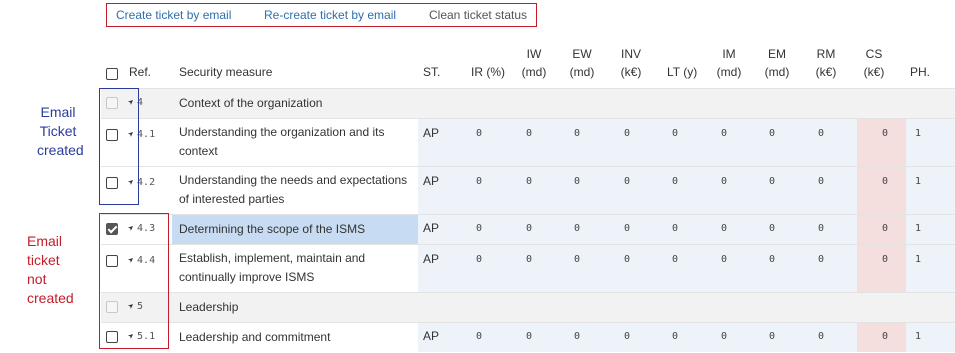 This screenshot has width=955, height=353. I want to click on header-em: EM (md), so click(777, 63).